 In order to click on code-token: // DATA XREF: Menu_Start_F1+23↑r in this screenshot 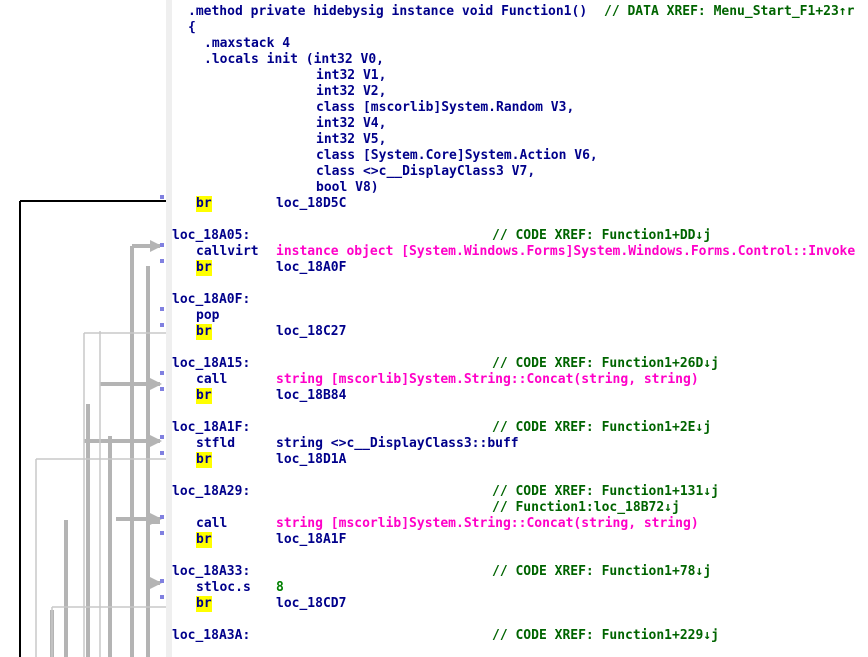, I will do `click(729, 11)`.